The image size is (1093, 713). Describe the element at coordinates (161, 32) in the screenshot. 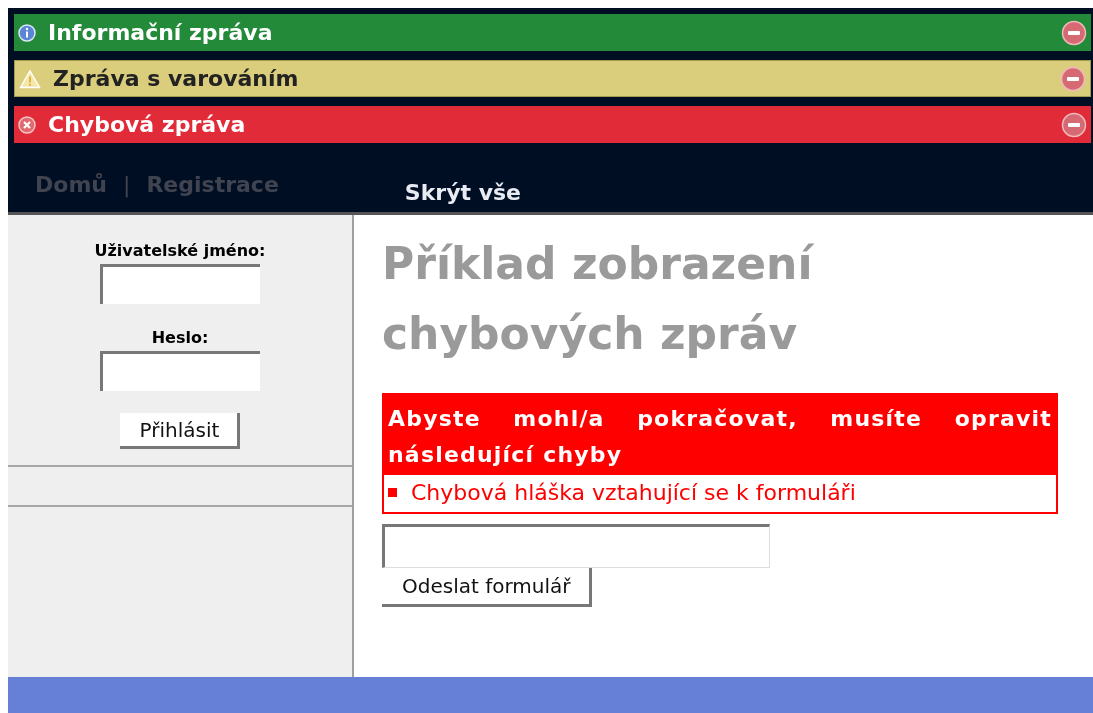

I see `message-text: Informační zpráva` at that location.